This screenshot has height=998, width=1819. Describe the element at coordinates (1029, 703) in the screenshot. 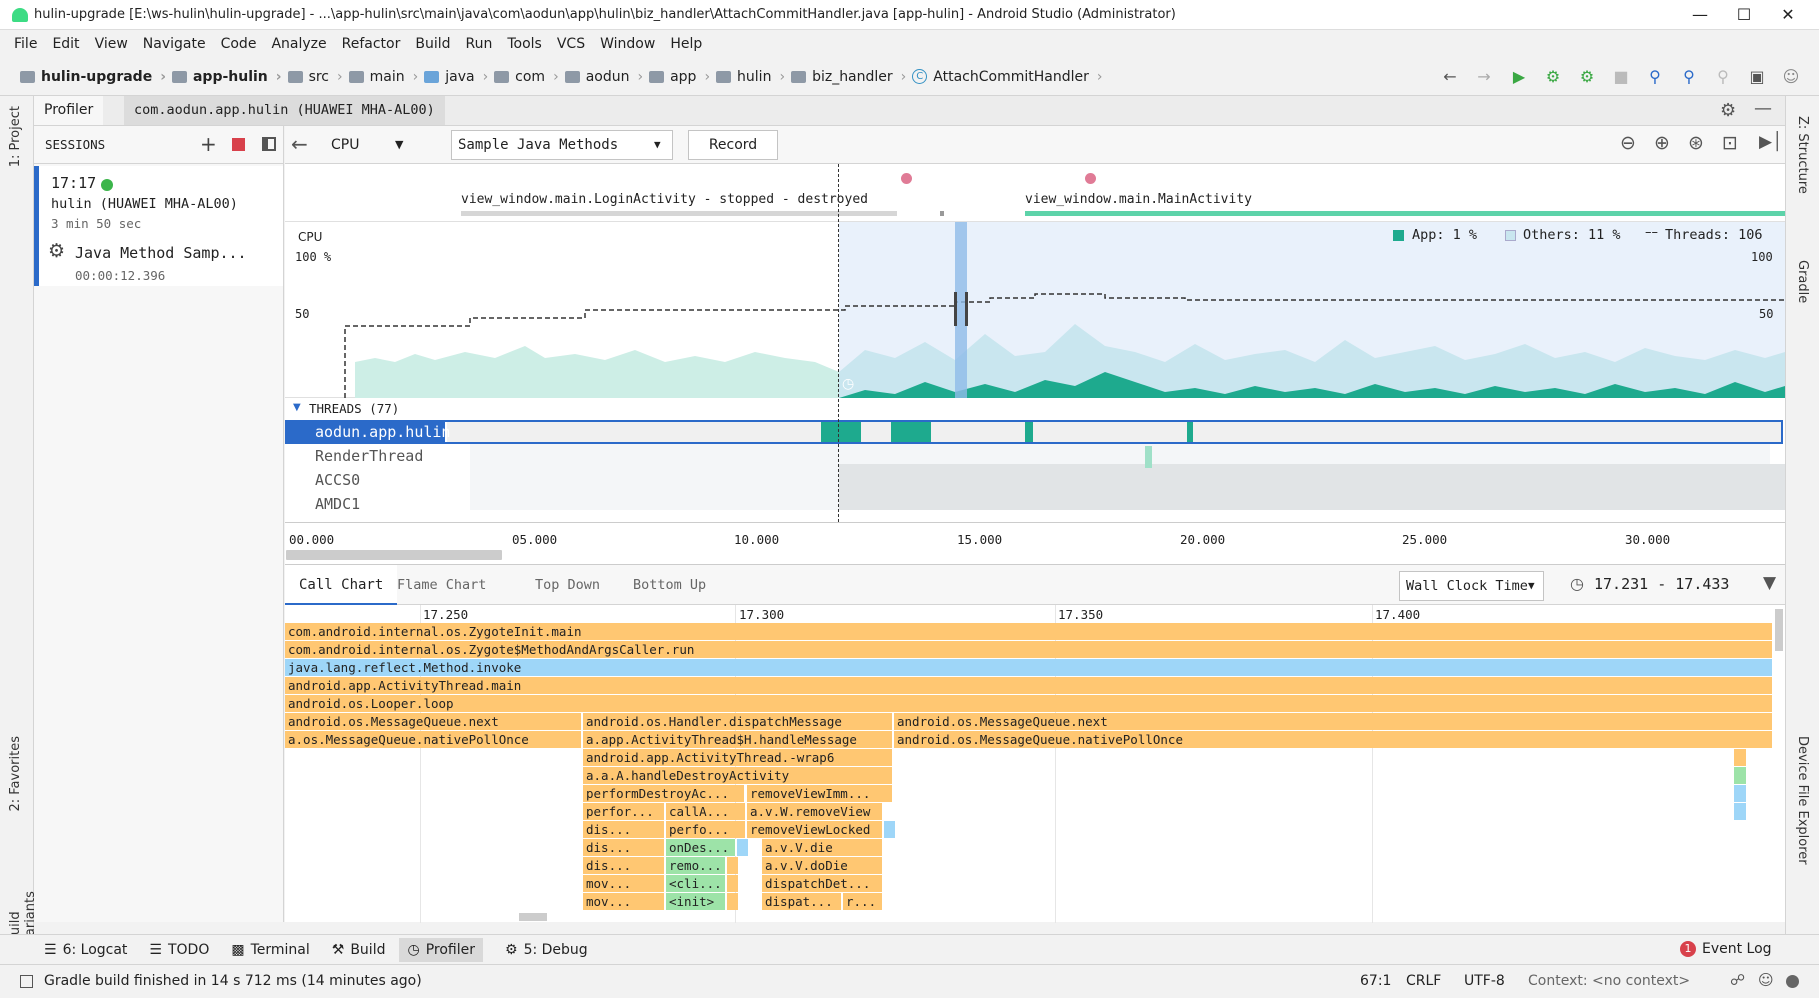

I see `call-frame: android.os.Looper.loop` at that location.